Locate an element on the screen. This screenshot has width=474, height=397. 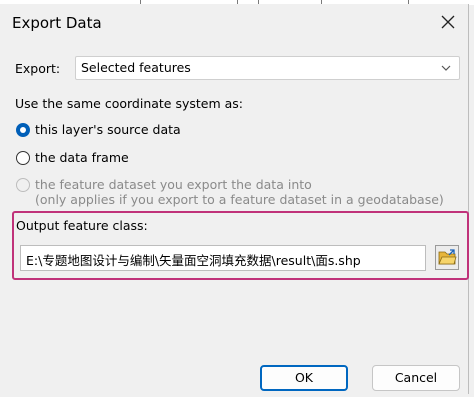
close-button is located at coordinates (448, 22).